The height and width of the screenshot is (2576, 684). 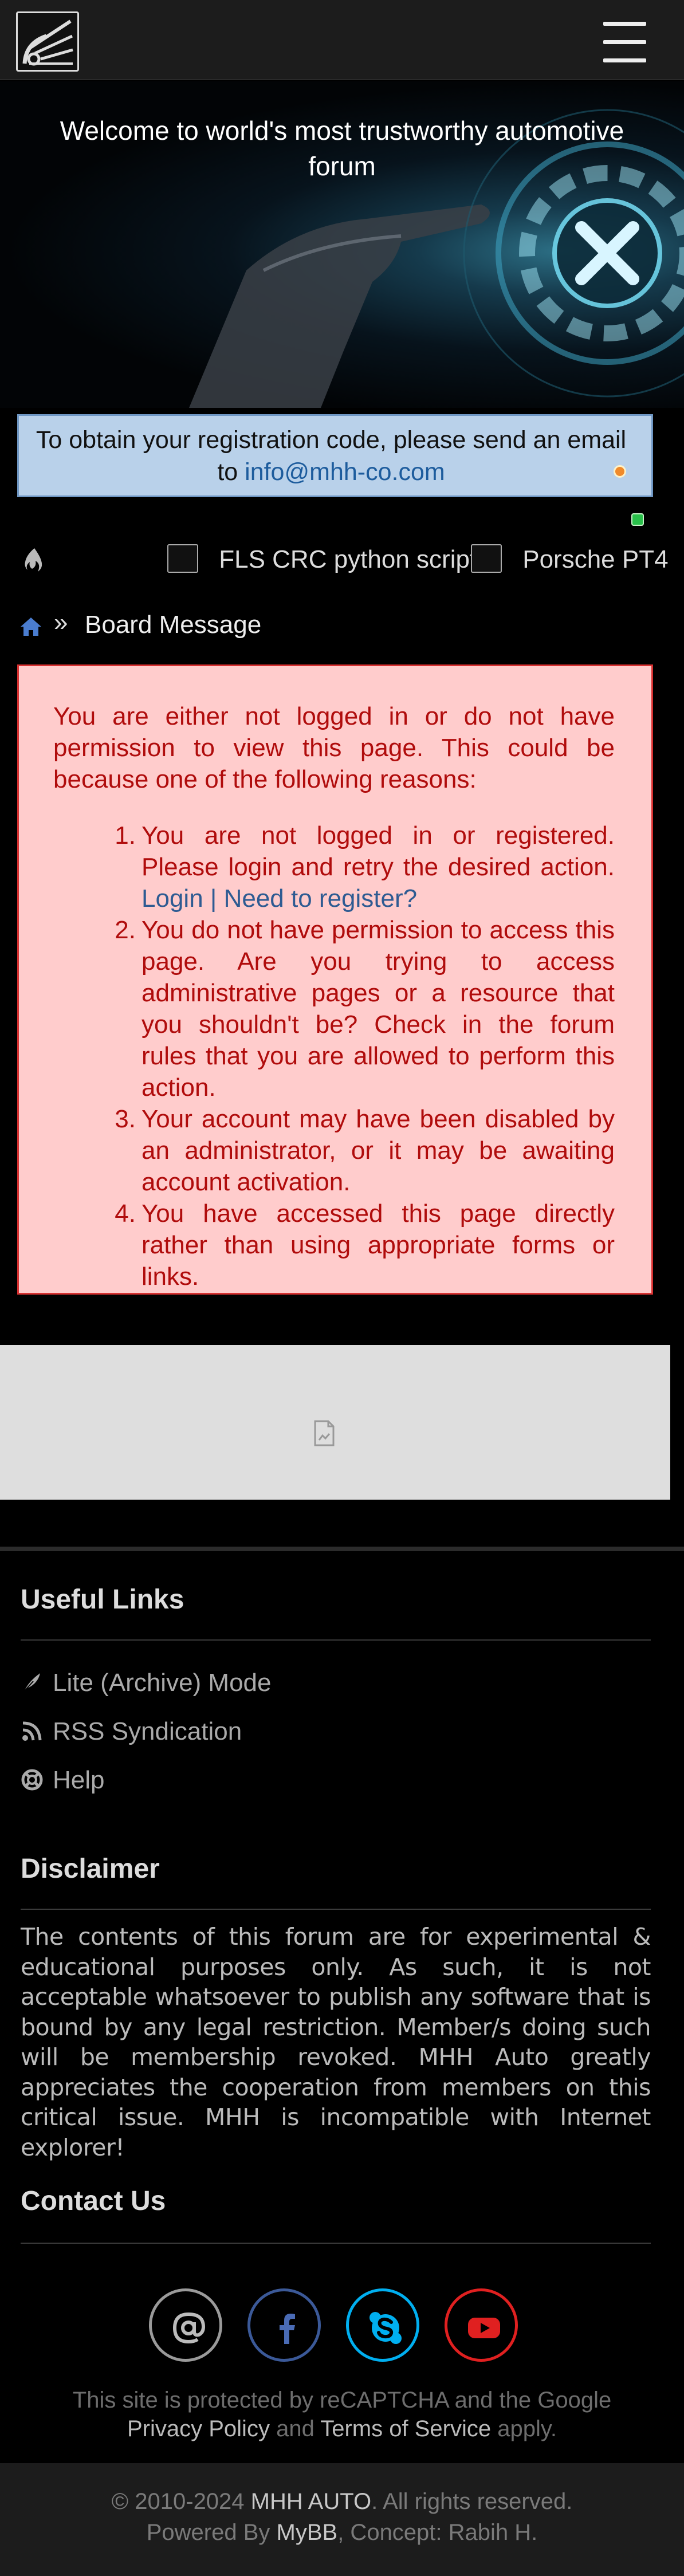 What do you see at coordinates (308, 2532) in the screenshot?
I see `mybb-link: MyBB` at bounding box center [308, 2532].